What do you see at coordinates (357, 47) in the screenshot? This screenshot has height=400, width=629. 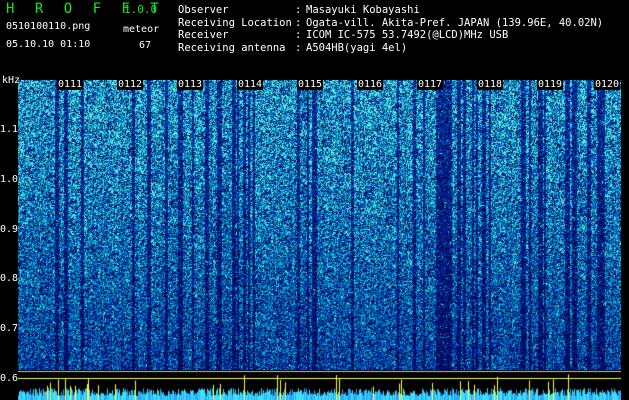 I see `antenna-value: A504HB(yagi 4el)` at bounding box center [357, 47].